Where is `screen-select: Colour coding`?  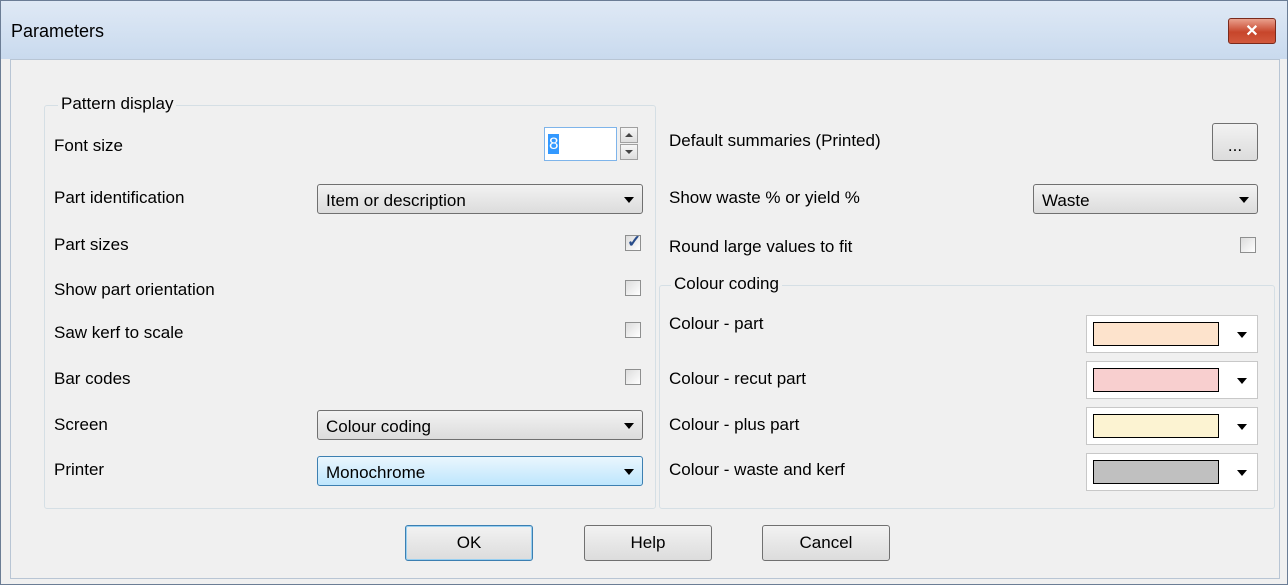 screen-select: Colour coding is located at coordinates (480, 425).